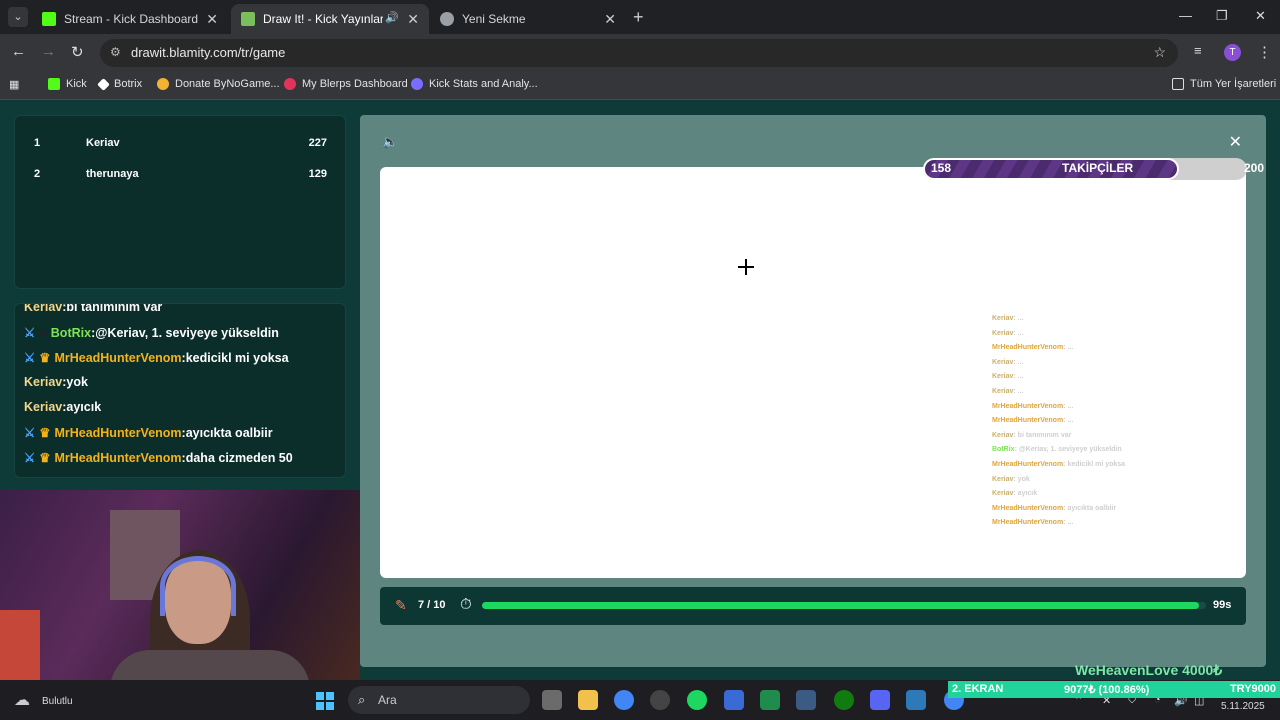 Image resolution: width=1280 pixels, height=720 pixels. I want to click on tab-kick-dashboard: Stream - Kick Dashboard ✕, so click(130, 19).